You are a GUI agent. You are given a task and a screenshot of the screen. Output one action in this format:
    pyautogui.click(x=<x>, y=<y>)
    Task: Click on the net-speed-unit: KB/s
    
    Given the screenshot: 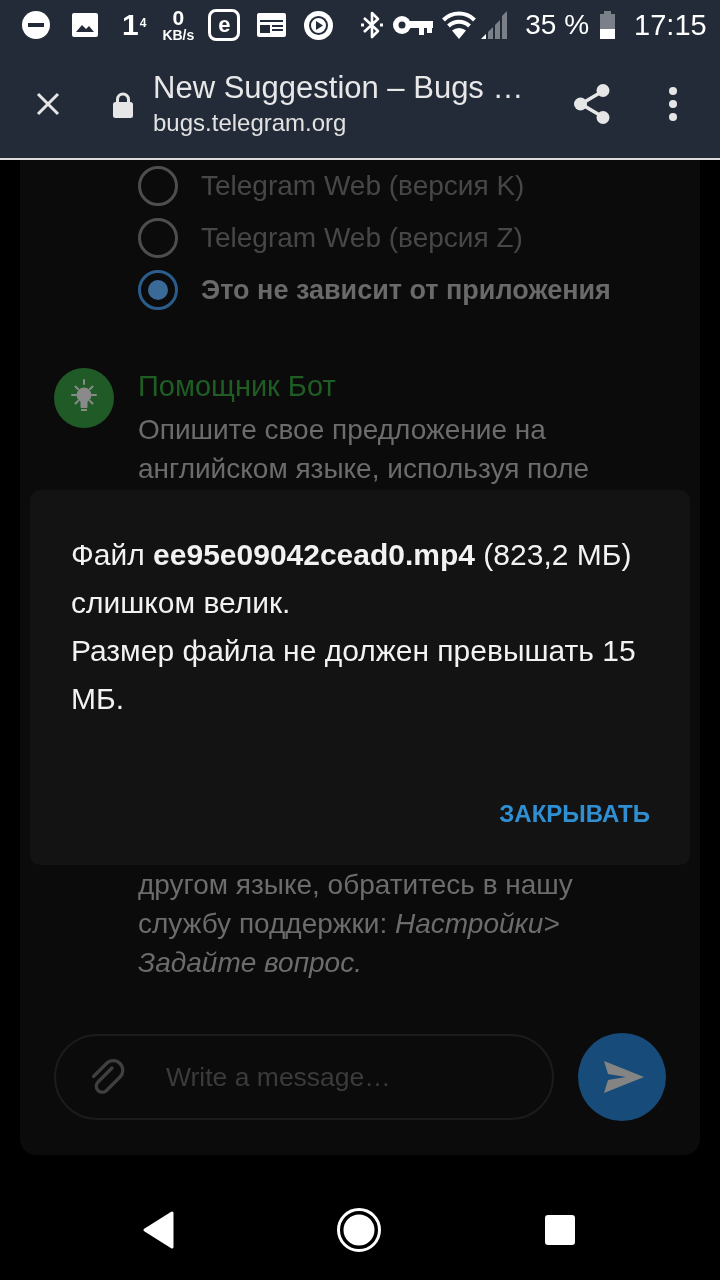 What is the action you would take?
    pyautogui.click(x=178, y=35)
    